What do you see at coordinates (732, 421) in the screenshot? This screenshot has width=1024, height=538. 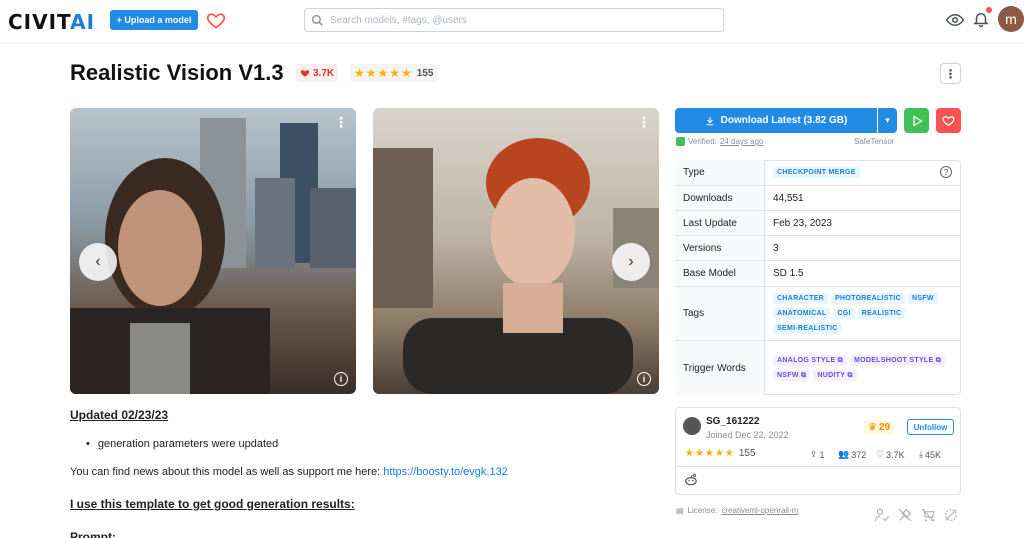 I see `creator-name: SG_161222` at bounding box center [732, 421].